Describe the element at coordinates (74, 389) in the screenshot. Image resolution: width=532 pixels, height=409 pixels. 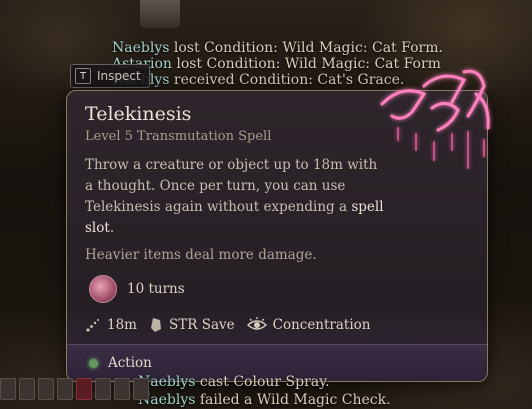
I see `hotbar` at that location.